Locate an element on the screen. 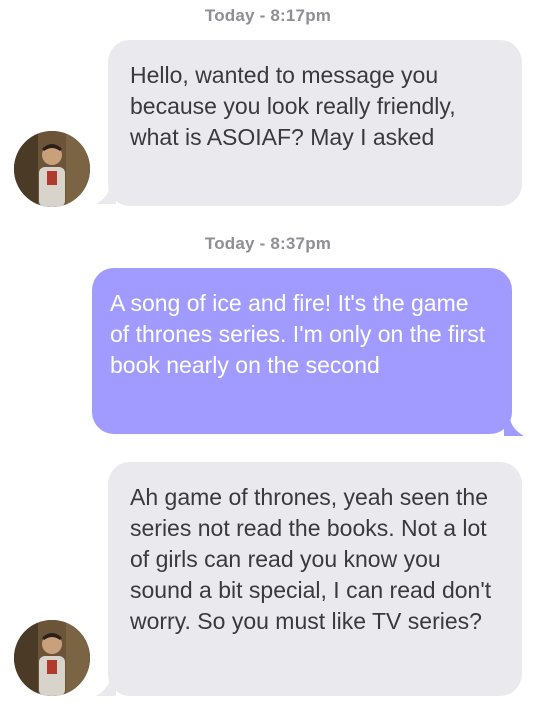  timestamp: Today - 8:17pm is located at coordinates (268, 15).